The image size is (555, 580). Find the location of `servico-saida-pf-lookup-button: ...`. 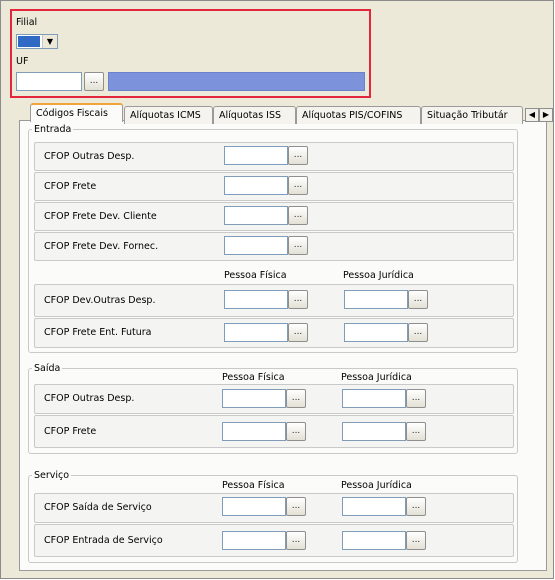

servico-saida-pf-lookup-button: ... is located at coordinates (296, 506).